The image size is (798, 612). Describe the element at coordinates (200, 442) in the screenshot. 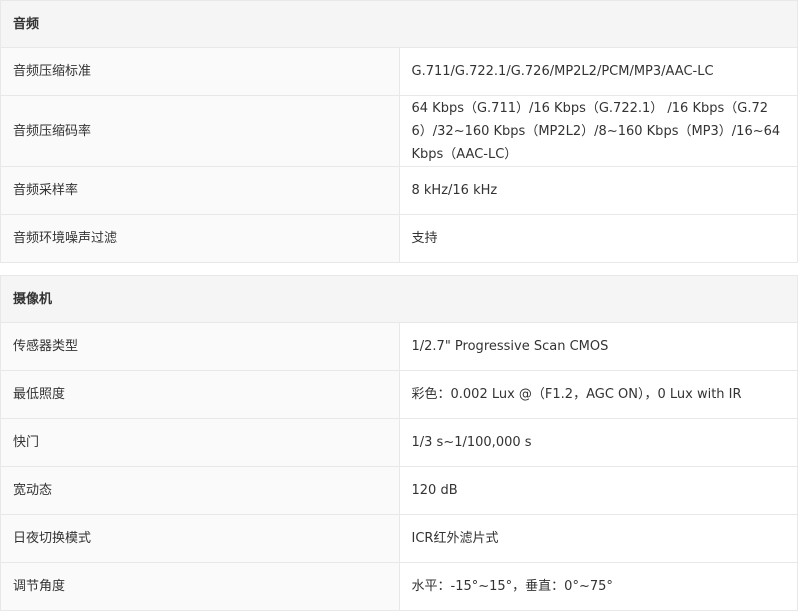

I see `spec-label: 快门` at that location.